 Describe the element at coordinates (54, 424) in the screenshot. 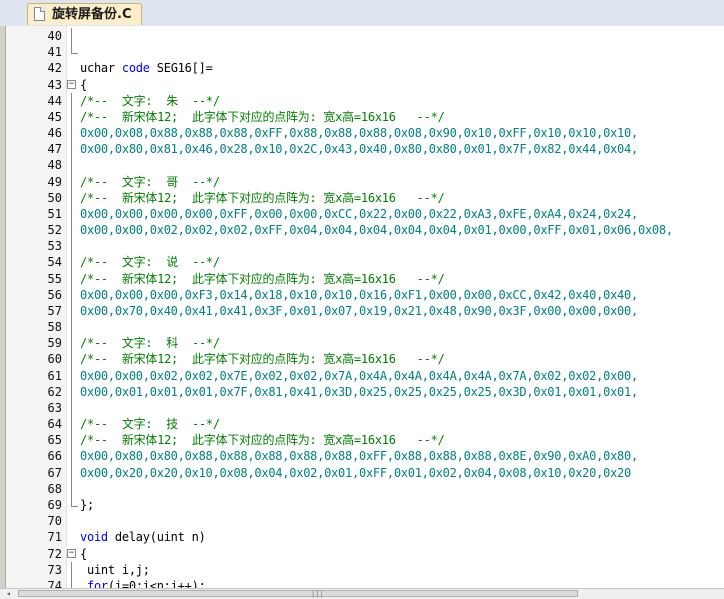

I see `line-number: 64` at that location.